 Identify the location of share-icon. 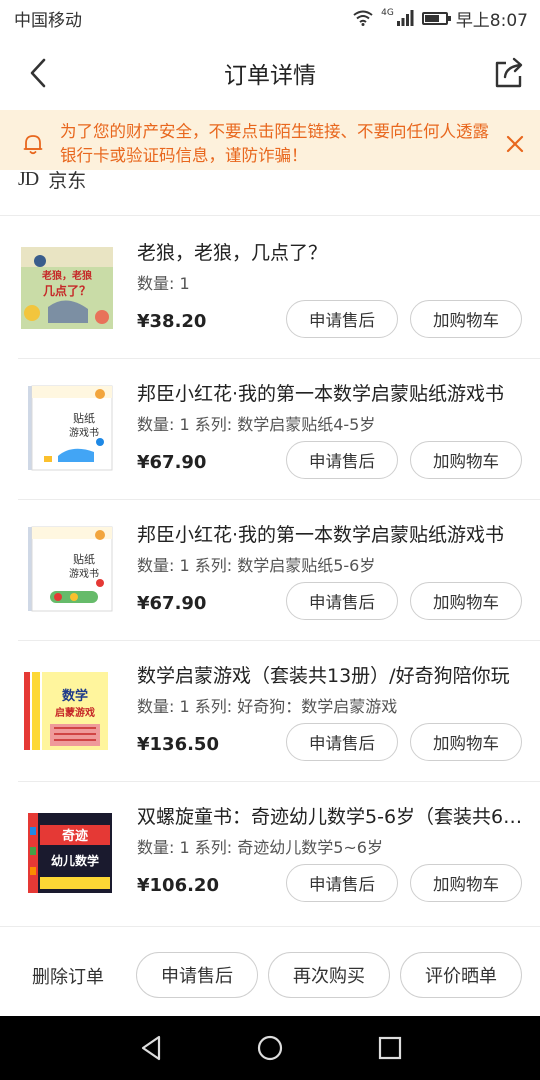
(509, 73).